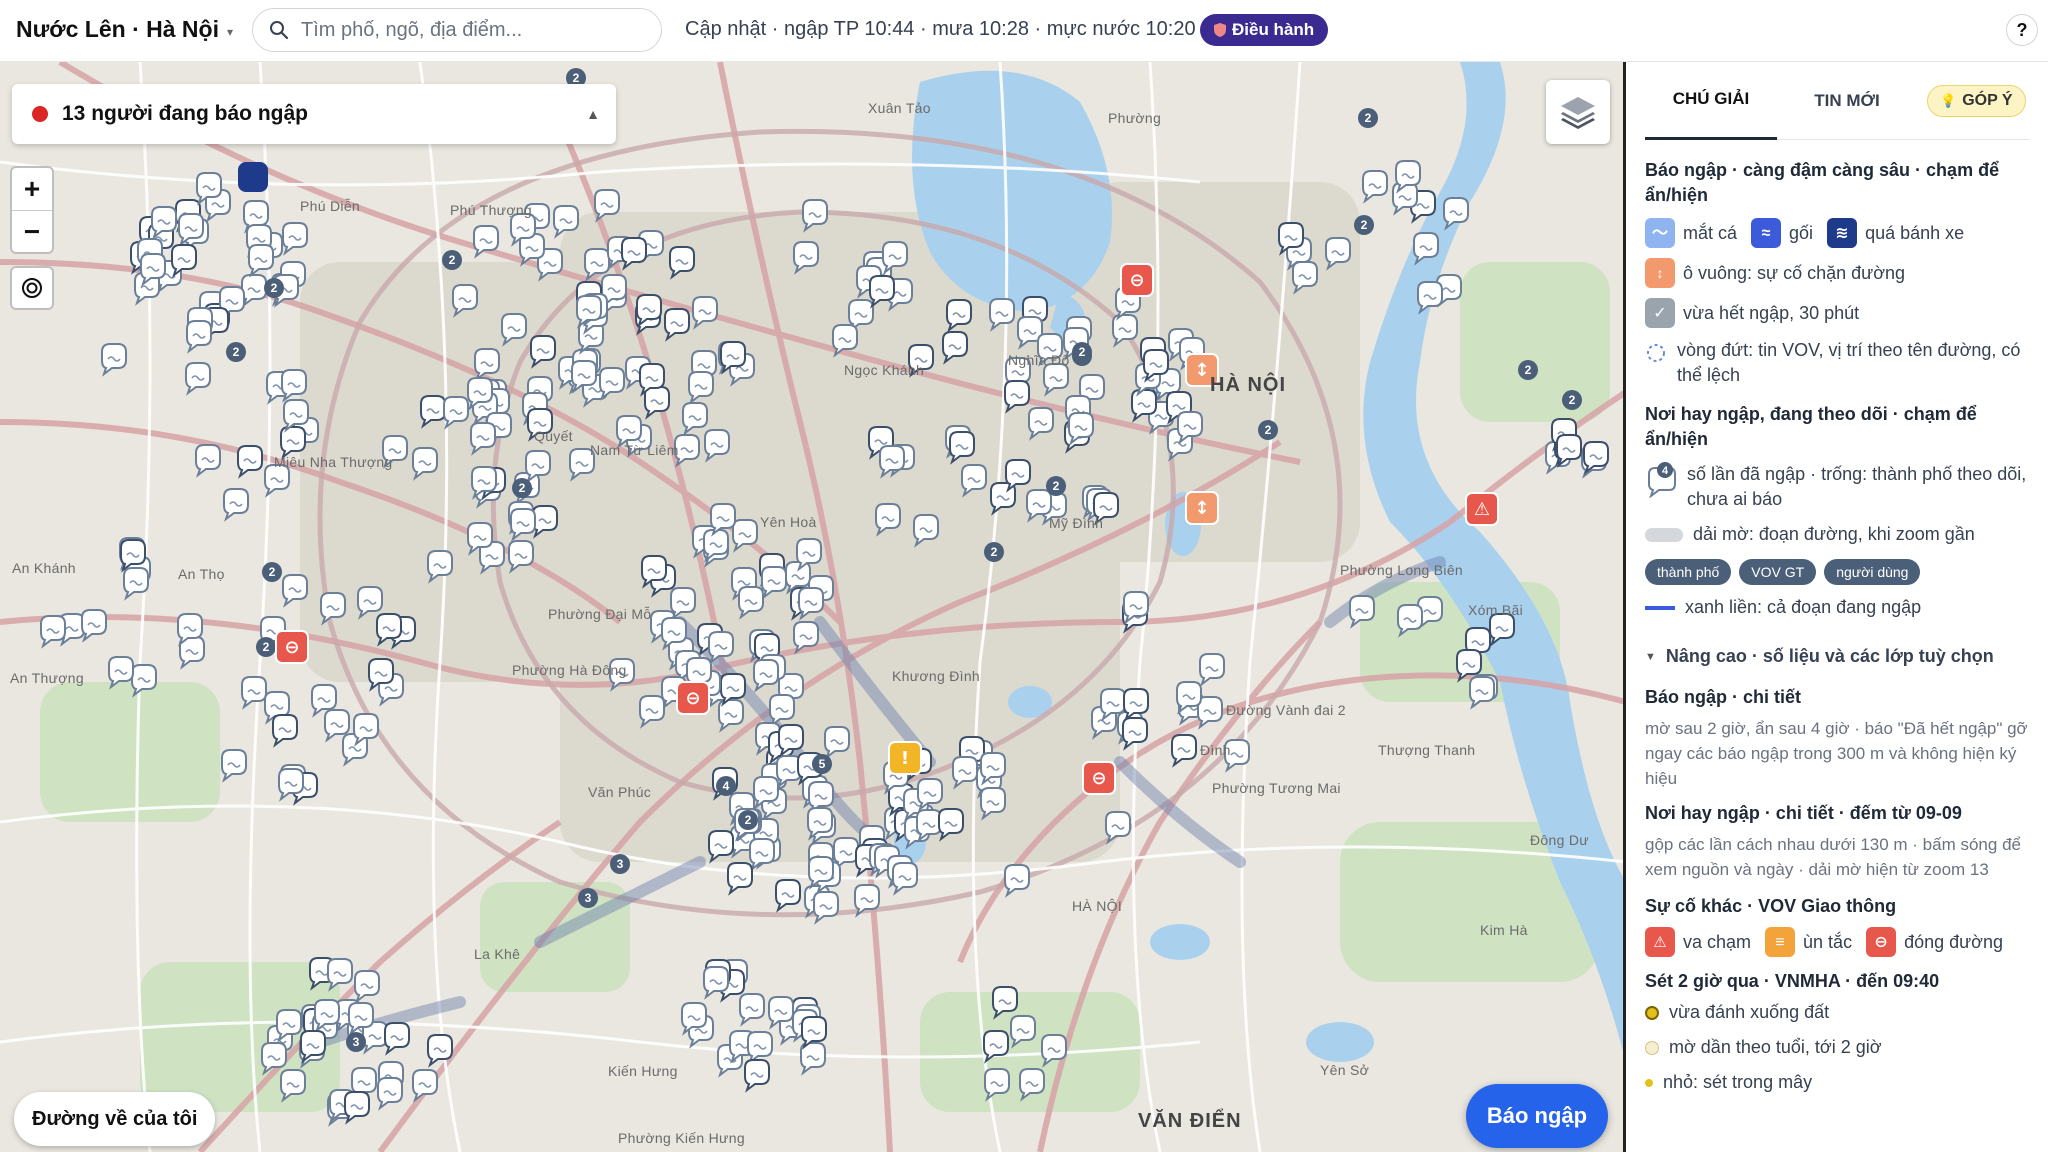  Describe the element at coordinates (1766, 233) in the screenshot. I see `knee-depth-icon: ≈` at that location.